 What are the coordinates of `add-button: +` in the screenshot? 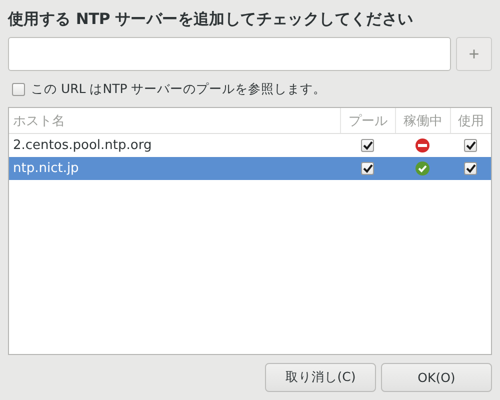 It's located at (474, 54).